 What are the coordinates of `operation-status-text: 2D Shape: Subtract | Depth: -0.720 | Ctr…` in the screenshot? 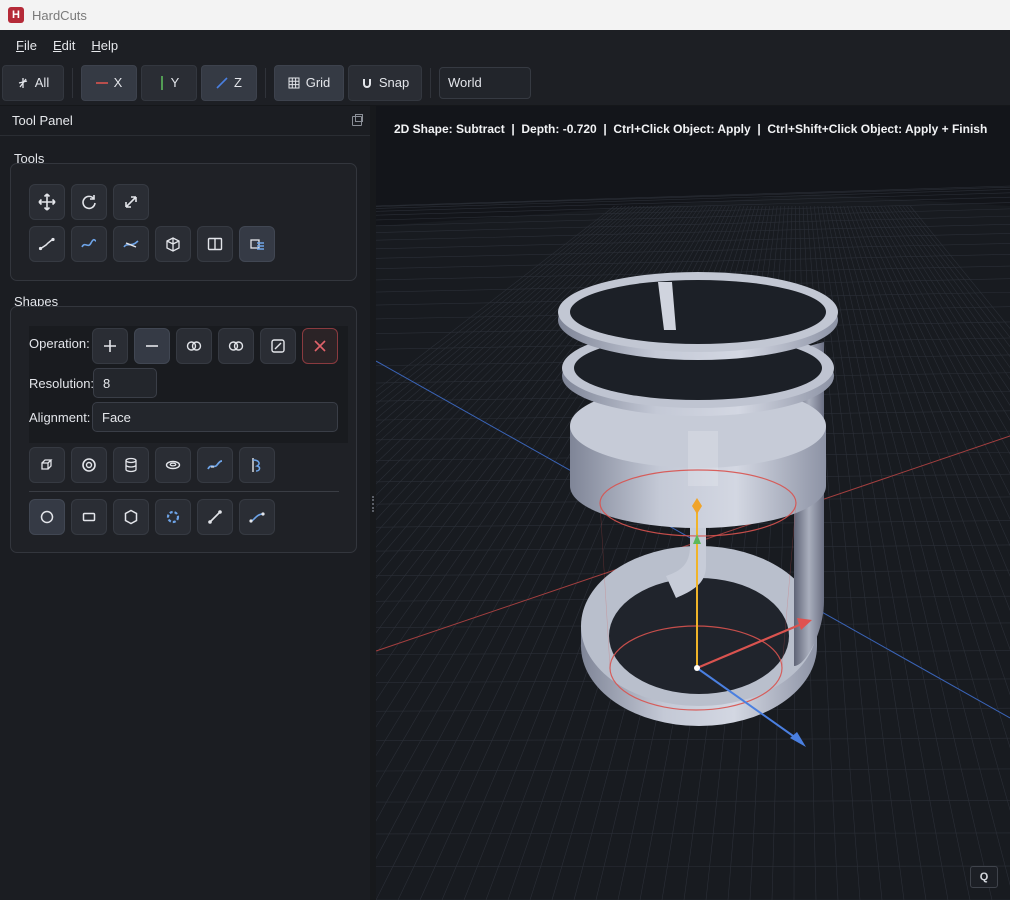 It's located at (691, 129).